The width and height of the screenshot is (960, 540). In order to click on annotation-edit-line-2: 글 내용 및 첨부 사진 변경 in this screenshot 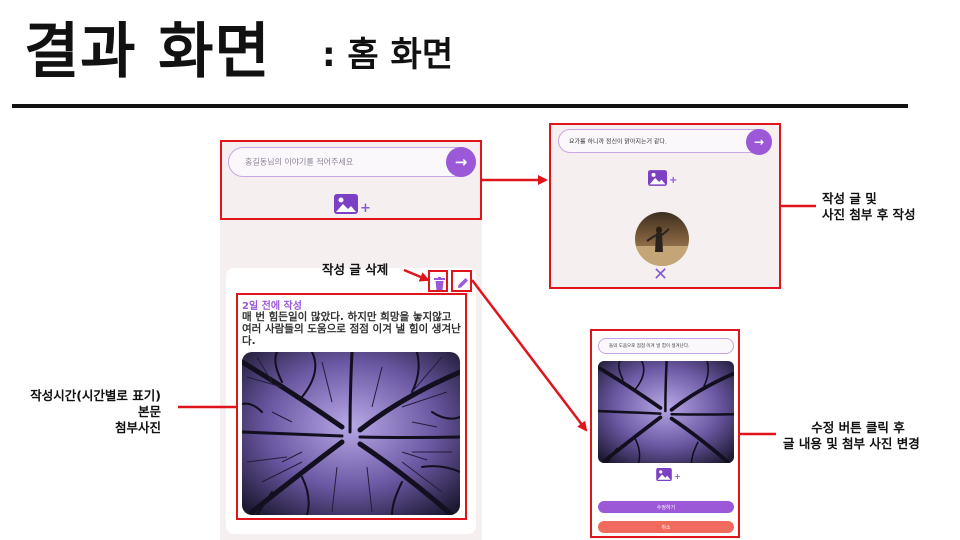, I will do `click(851, 443)`.